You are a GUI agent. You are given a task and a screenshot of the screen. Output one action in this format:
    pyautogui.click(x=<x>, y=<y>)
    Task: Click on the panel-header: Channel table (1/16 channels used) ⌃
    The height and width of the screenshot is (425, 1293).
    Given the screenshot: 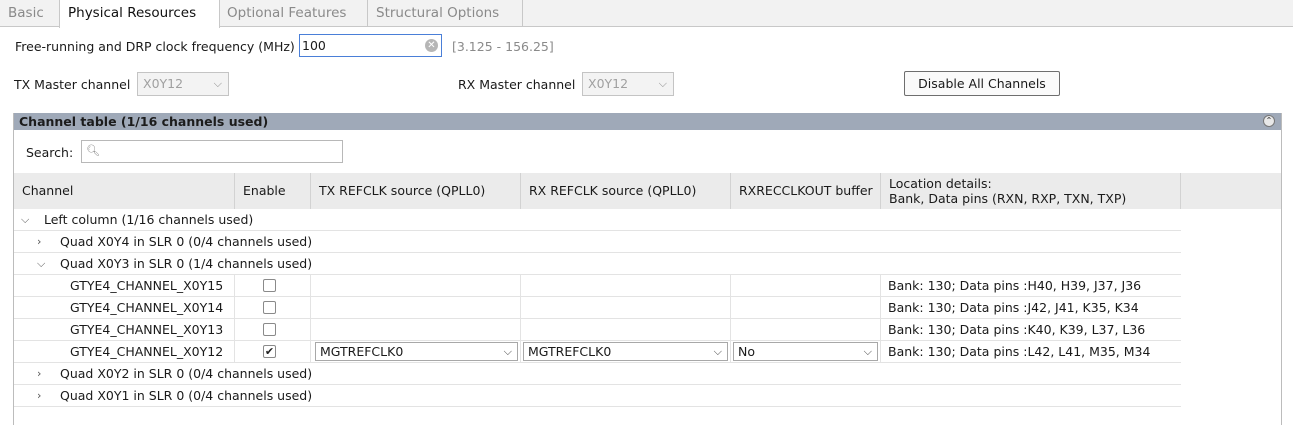 What is the action you would take?
    pyautogui.click(x=647, y=121)
    